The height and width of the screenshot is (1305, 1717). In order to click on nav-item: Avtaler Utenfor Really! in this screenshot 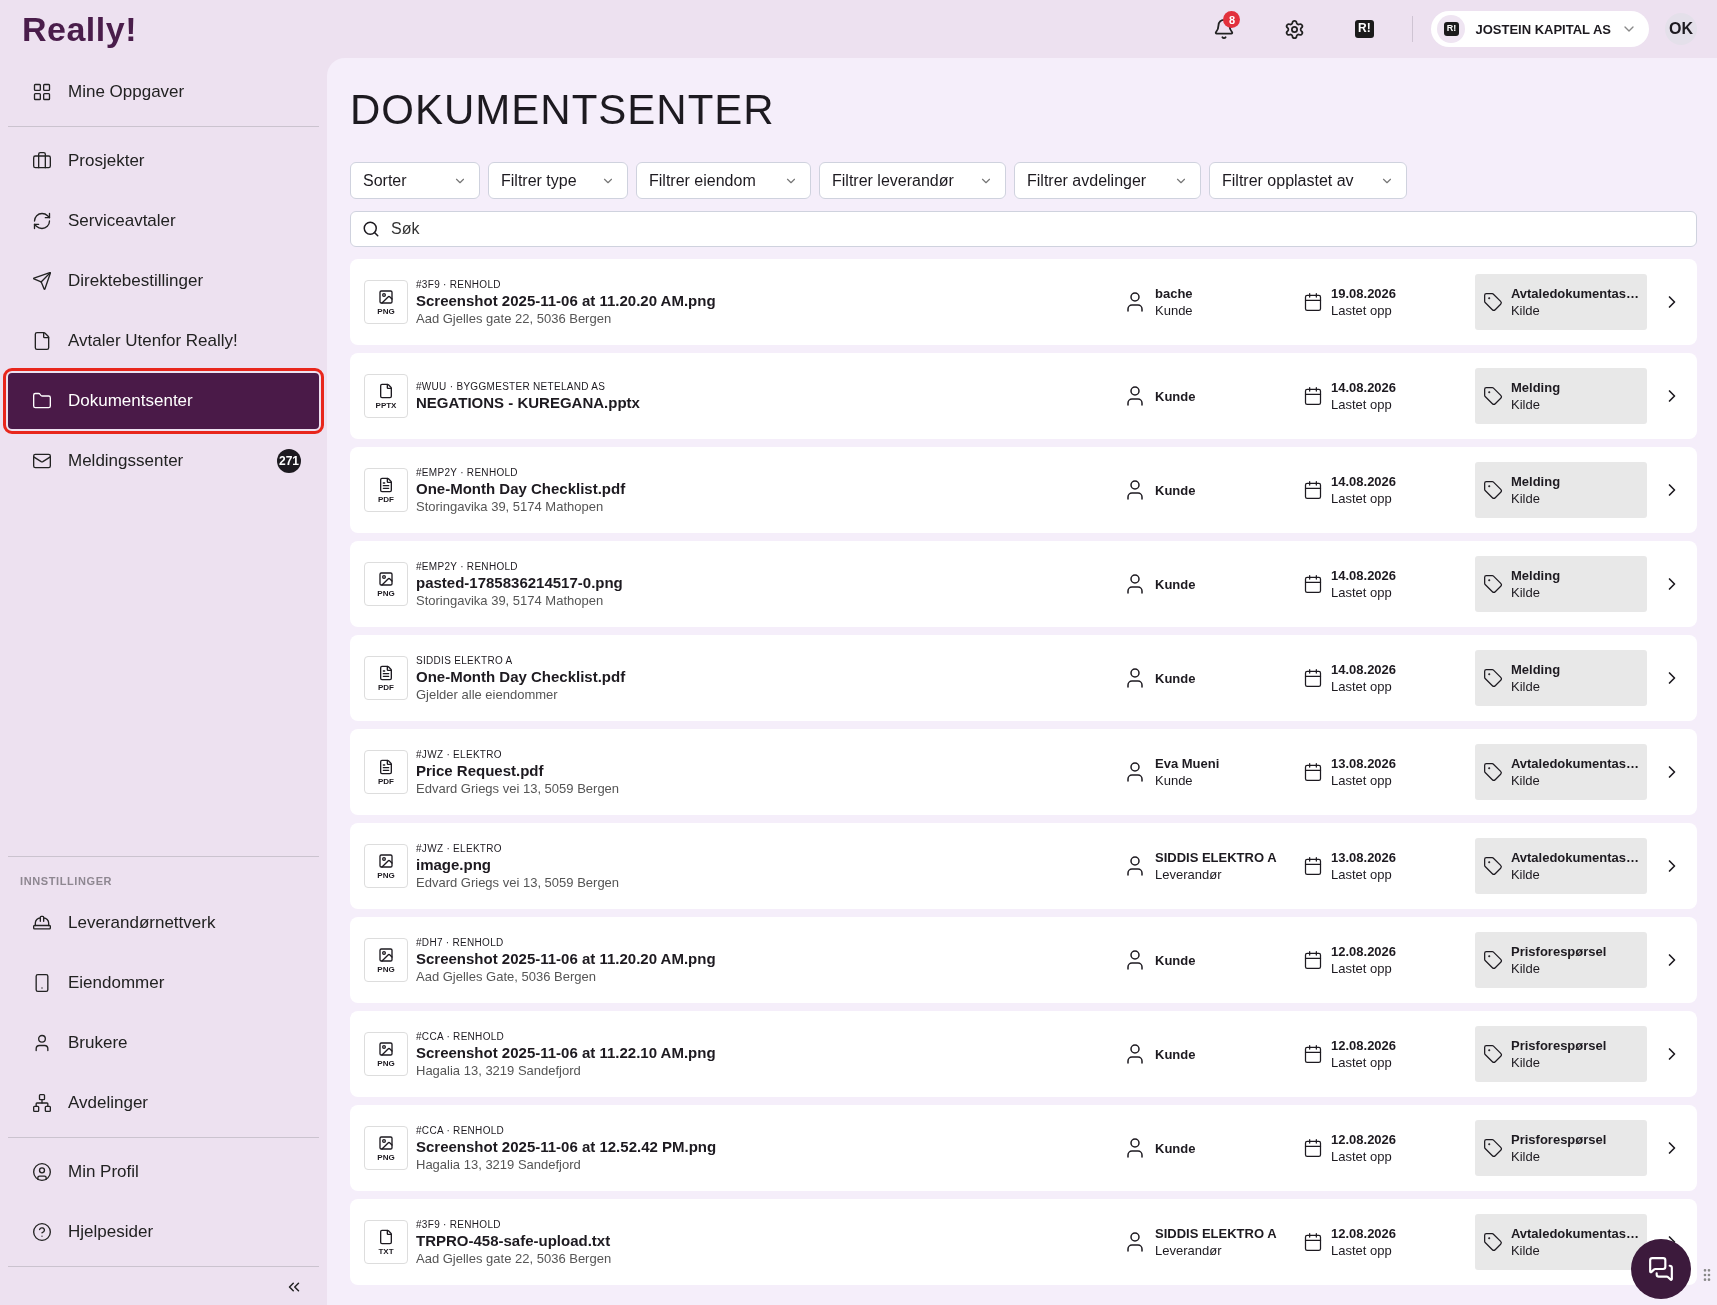, I will do `click(163, 341)`.